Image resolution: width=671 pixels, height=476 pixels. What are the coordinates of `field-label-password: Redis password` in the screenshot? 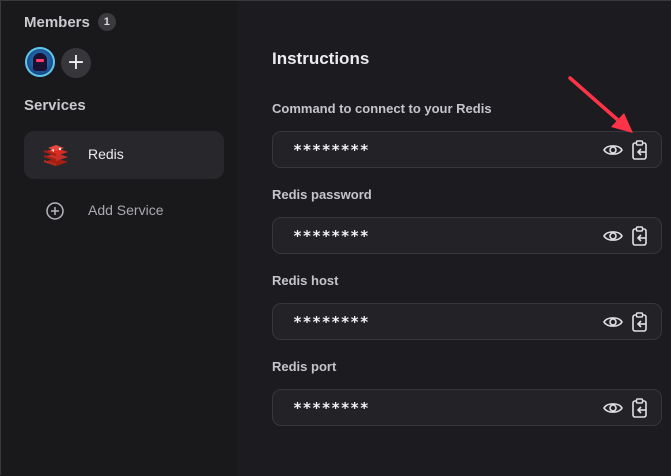 It's located at (322, 194).